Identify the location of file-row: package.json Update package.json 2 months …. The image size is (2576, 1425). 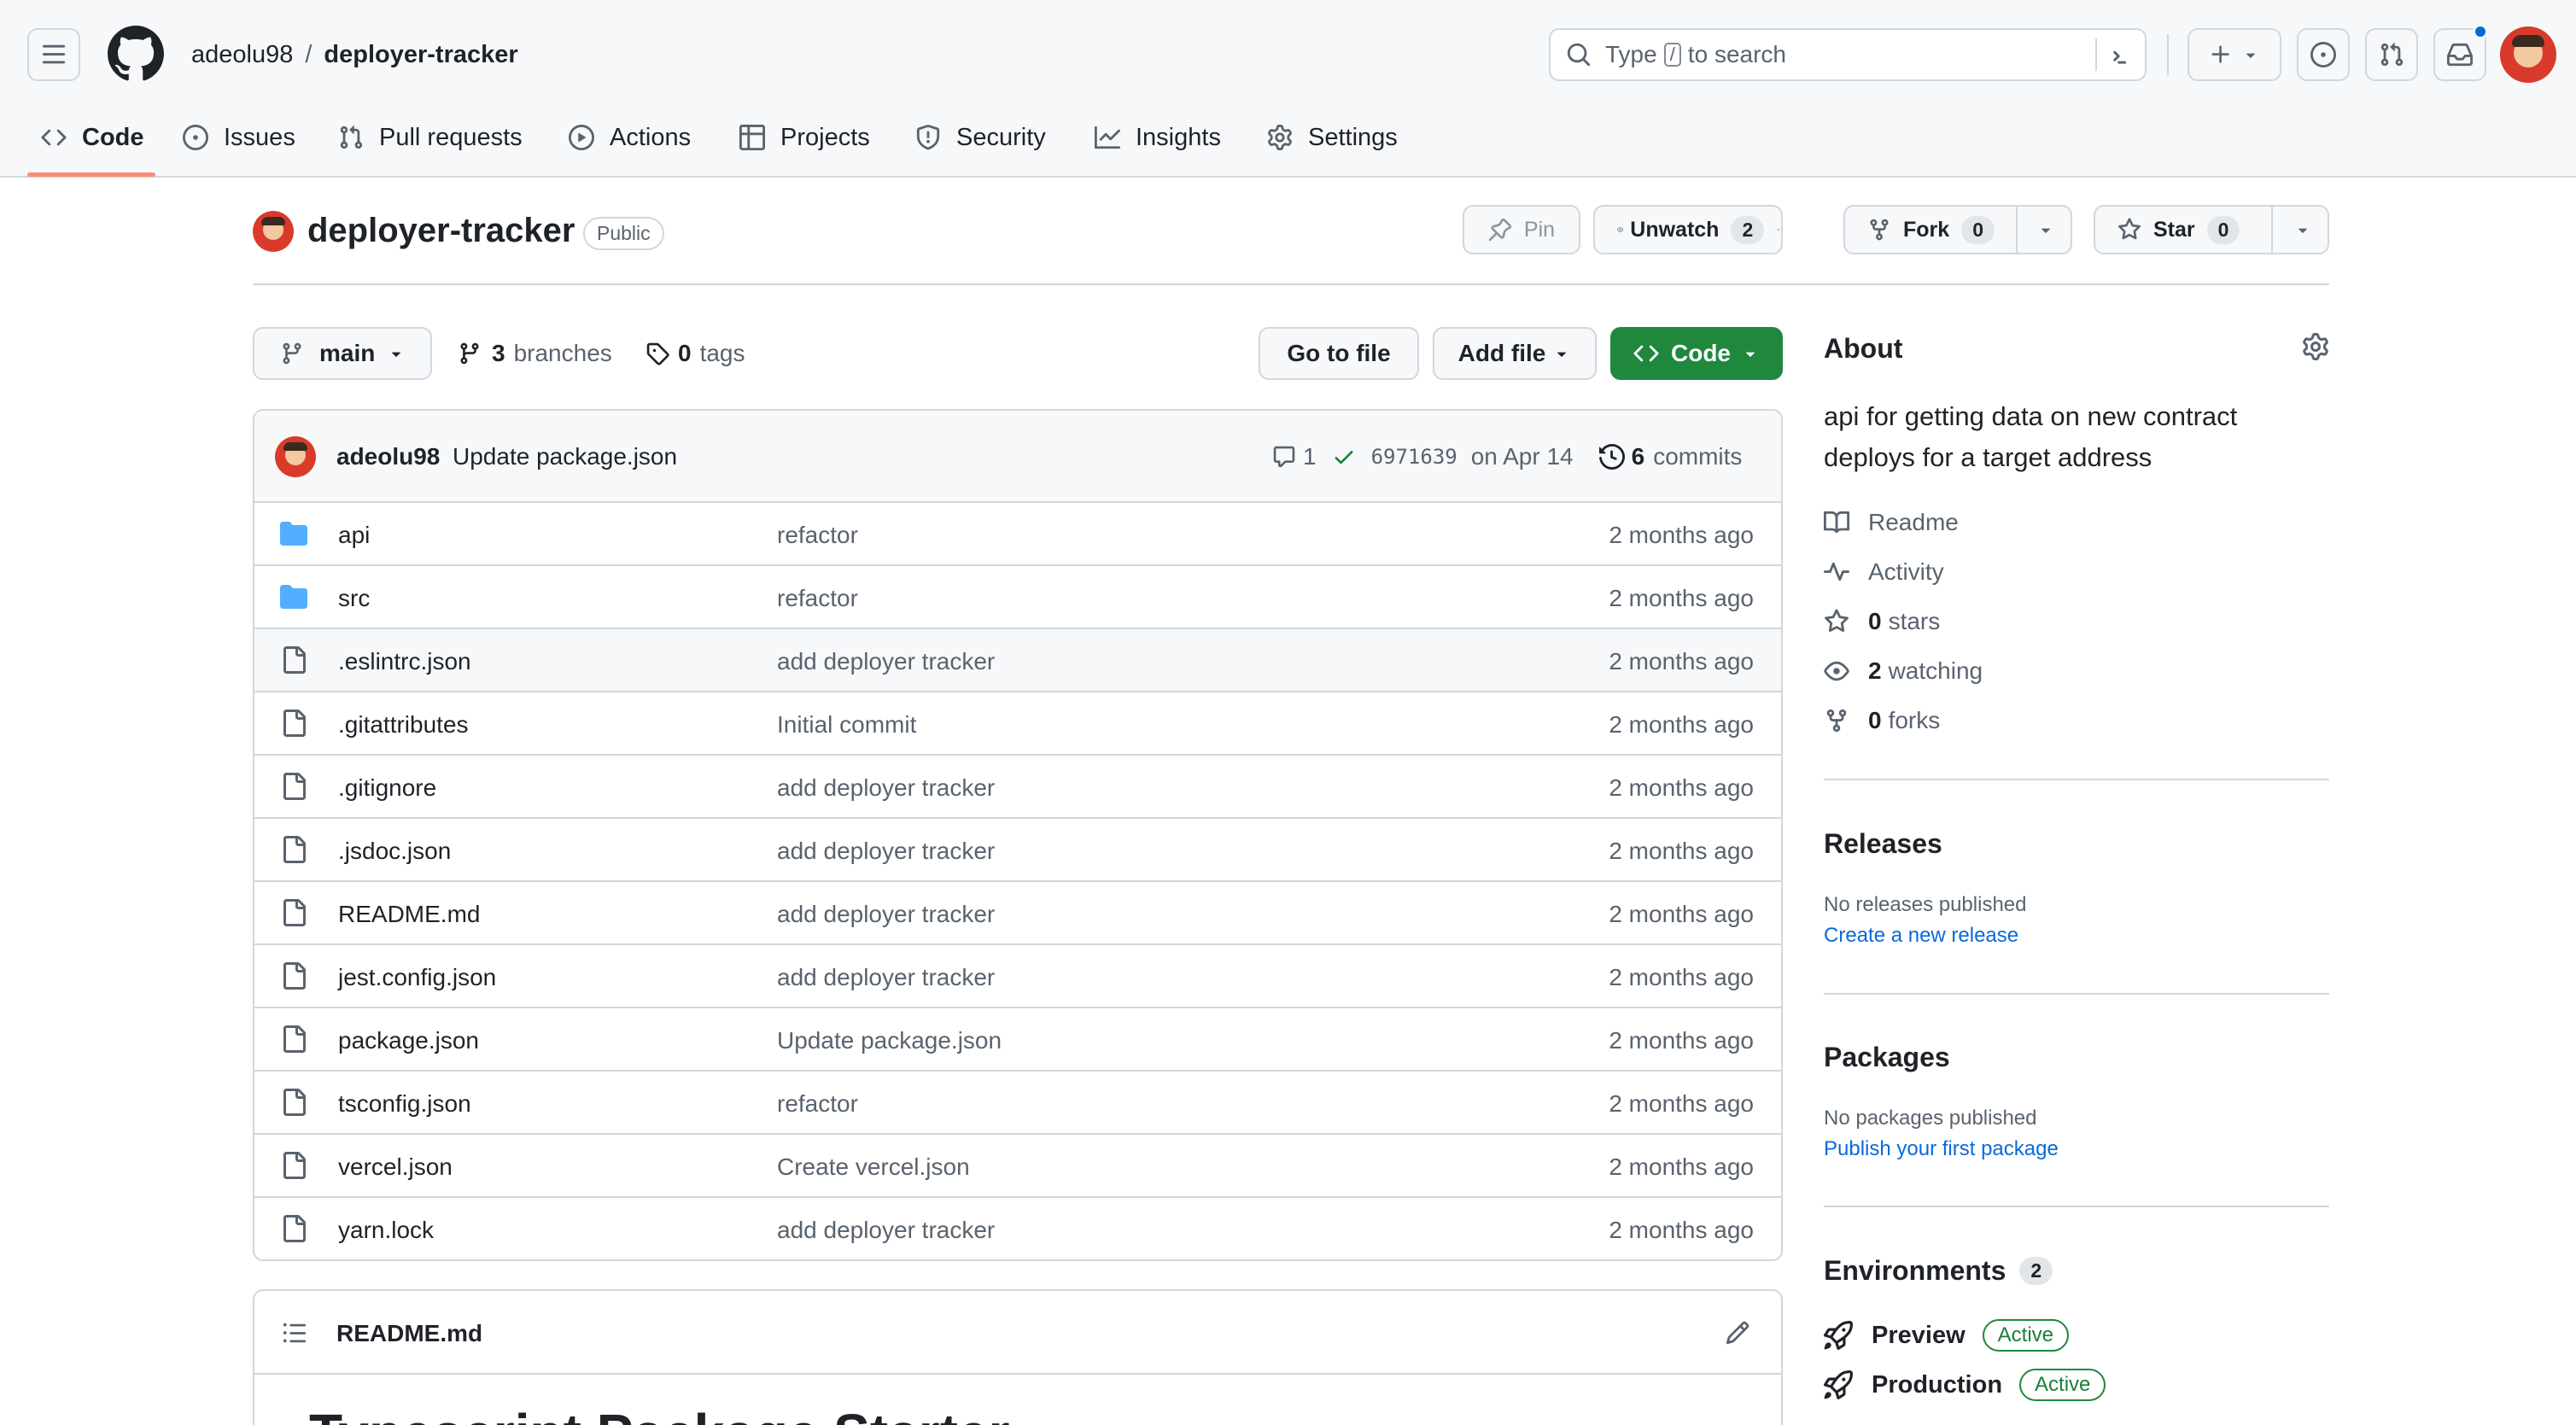
(1017, 1038).